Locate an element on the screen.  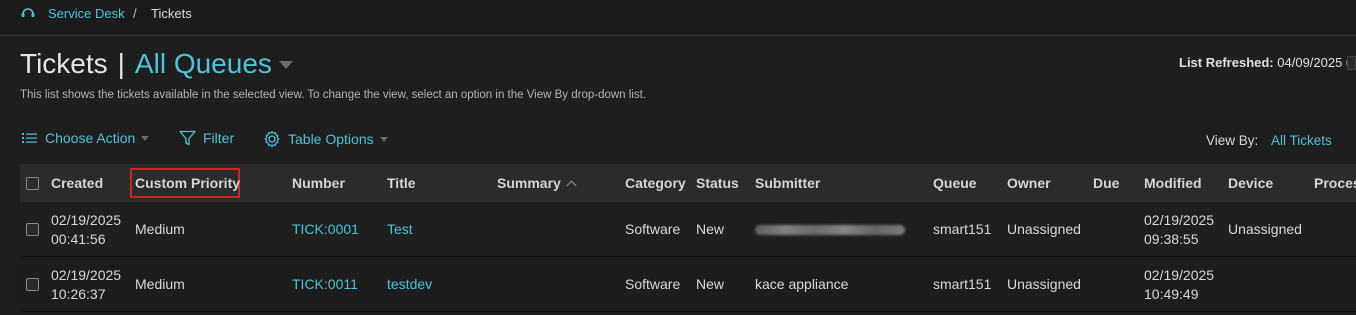
cell-title-link: testdev is located at coordinates (409, 284).